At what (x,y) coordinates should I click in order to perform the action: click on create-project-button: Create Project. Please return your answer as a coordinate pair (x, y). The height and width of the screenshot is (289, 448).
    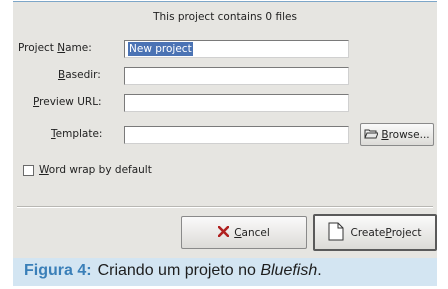
    Looking at the image, I should click on (375, 232).